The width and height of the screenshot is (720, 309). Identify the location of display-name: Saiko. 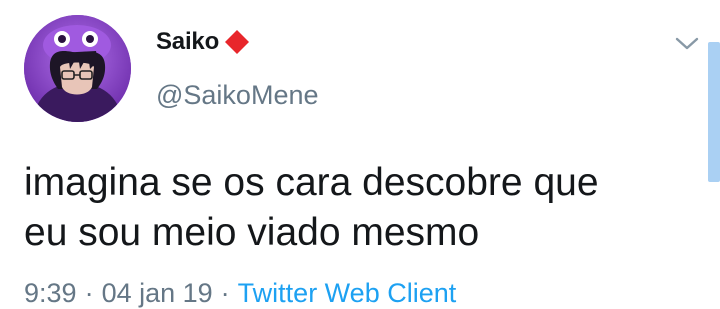
(187, 42).